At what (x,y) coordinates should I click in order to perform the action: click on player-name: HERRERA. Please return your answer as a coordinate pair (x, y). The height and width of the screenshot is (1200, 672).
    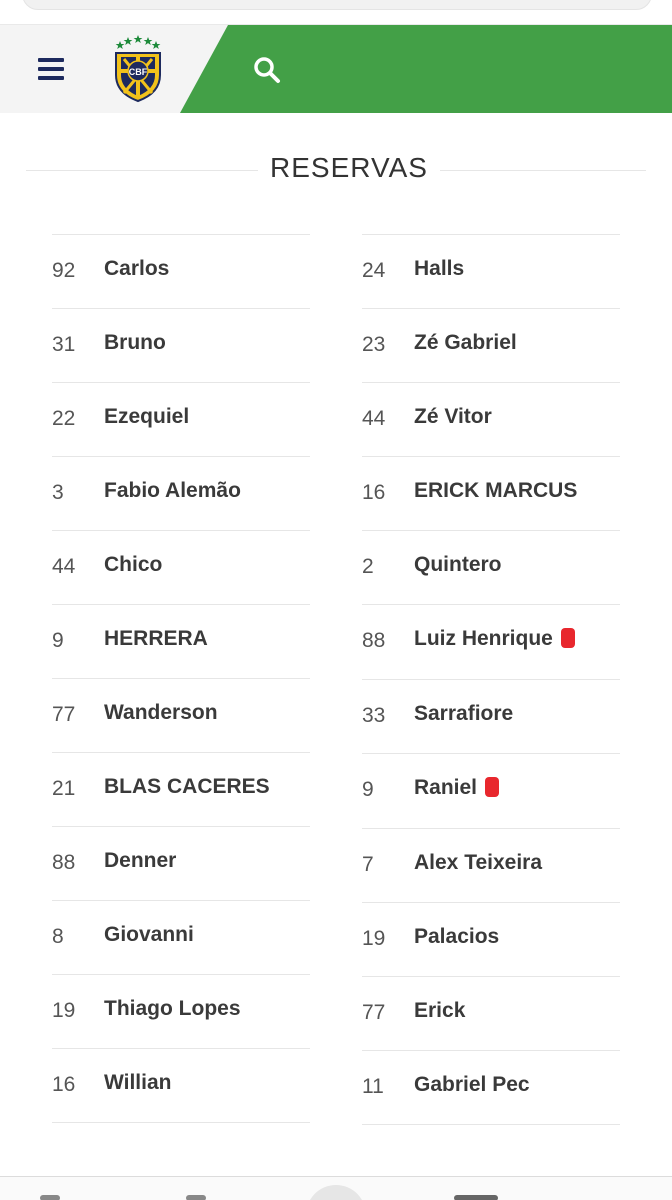
    Looking at the image, I should click on (156, 639).